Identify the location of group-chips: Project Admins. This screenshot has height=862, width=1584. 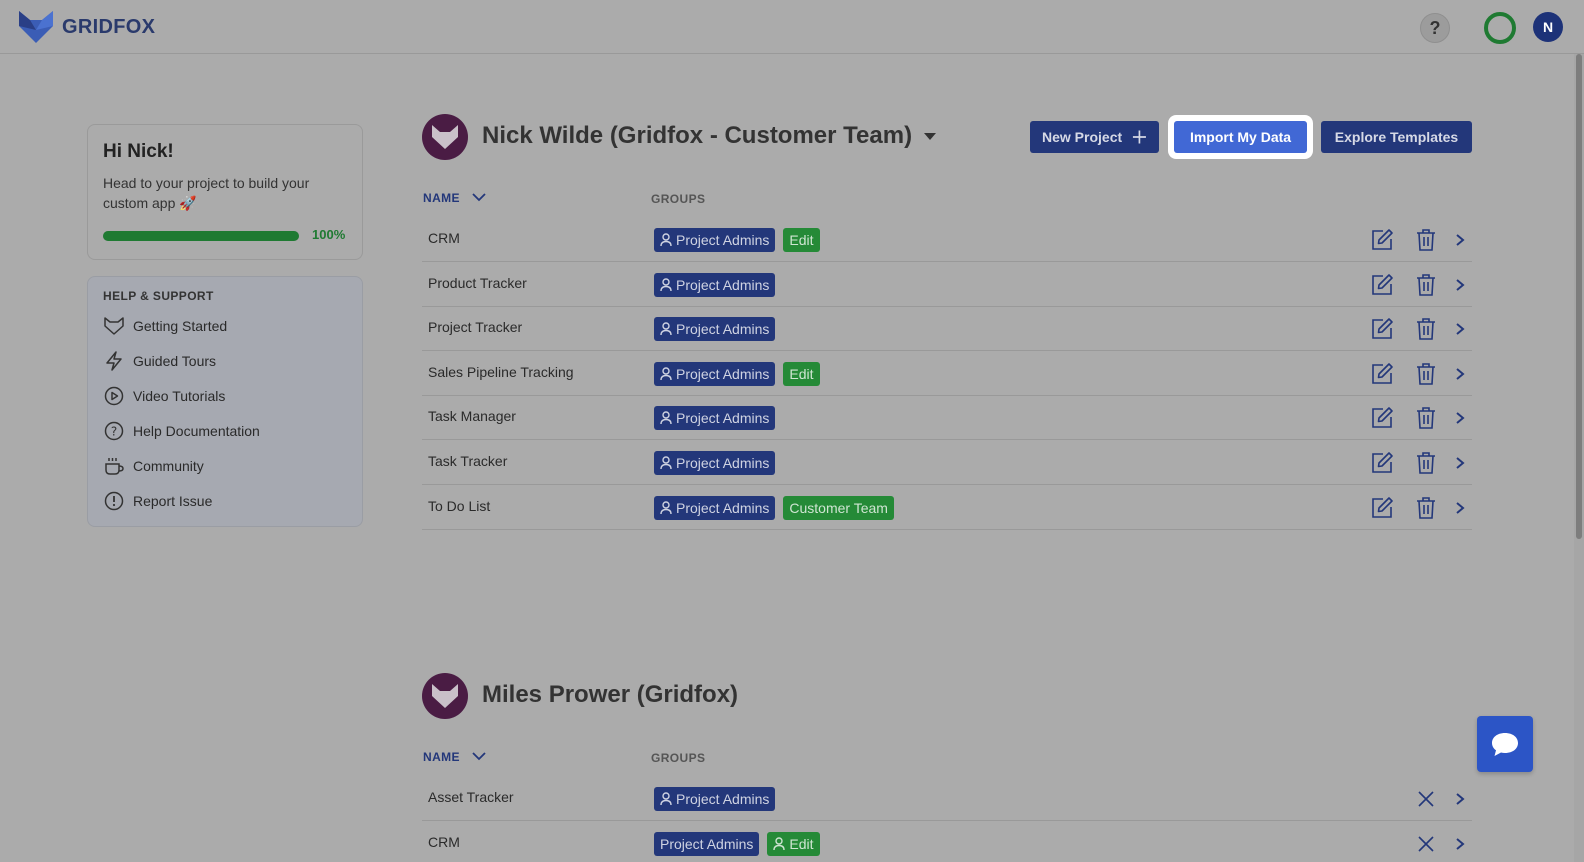
(715, 418).